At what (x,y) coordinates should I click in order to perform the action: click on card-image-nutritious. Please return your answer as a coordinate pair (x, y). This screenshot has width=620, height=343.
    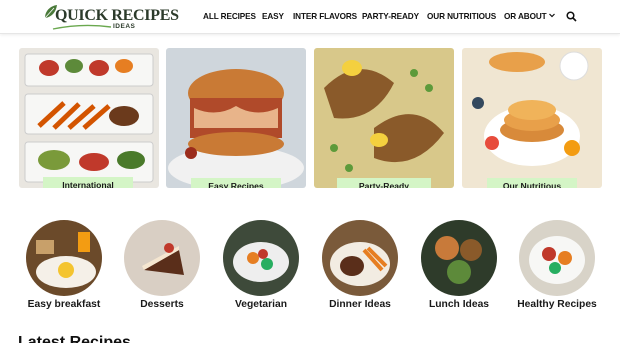
    Looking at the image, I should click on (532, 118).